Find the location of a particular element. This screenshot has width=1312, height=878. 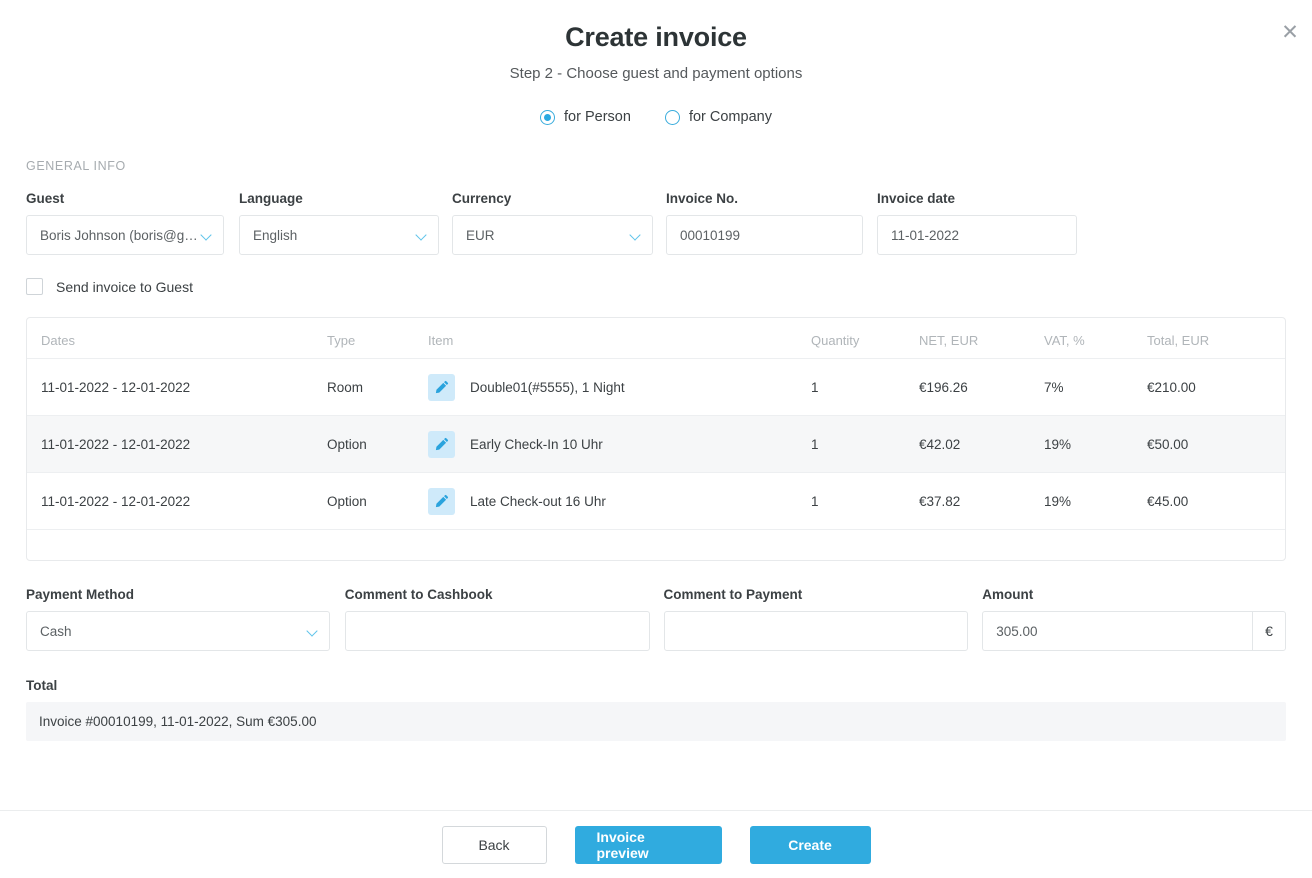

column-header-vat: VAT, % is located at coordinates (1064, 340).